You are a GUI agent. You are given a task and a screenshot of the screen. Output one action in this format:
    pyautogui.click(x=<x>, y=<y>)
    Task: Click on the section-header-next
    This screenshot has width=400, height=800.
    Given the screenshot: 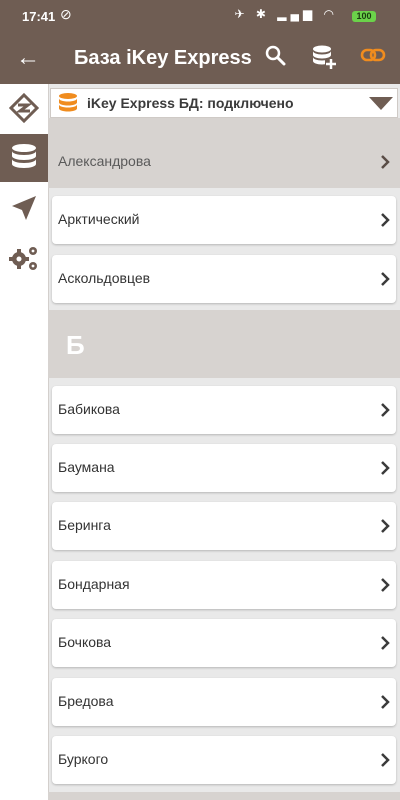 What is the action you would take?
    pyautogui.click(x=224, y=796)
    